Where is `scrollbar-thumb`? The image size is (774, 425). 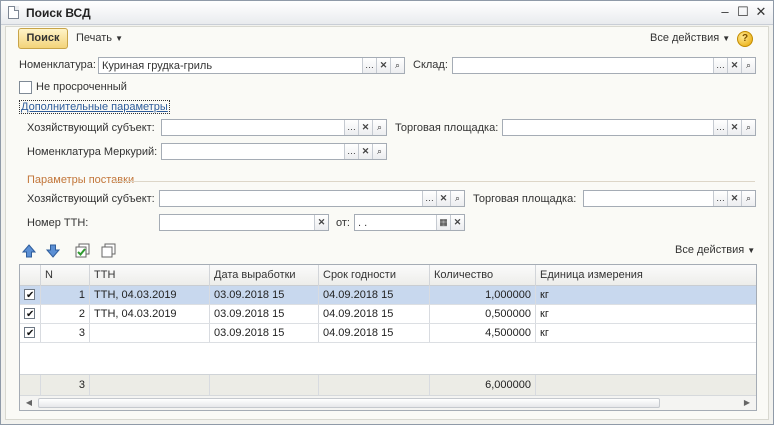 scrollbar-thumb is located at coordinates (349, 403).